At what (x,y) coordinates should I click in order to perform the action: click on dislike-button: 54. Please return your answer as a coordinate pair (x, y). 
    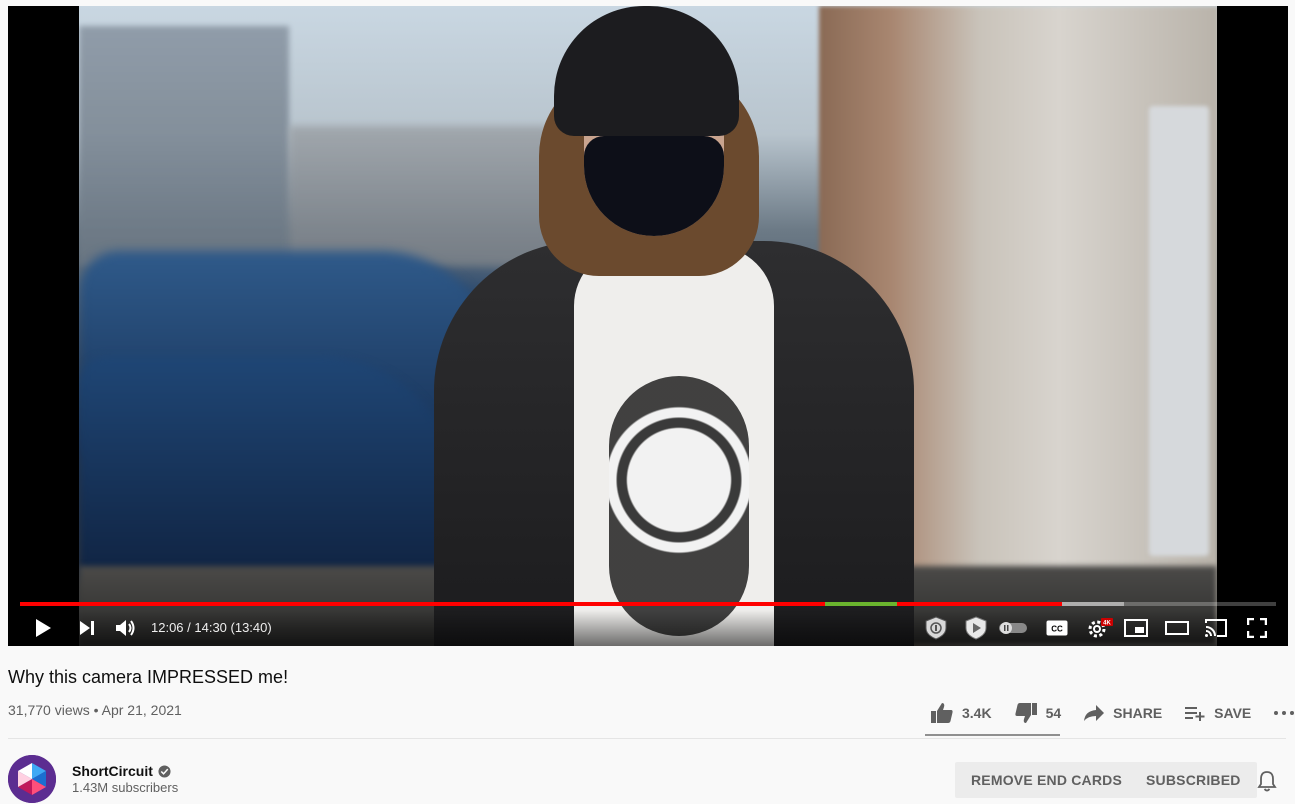
    Looking at the image, I should click on (1038, 713).